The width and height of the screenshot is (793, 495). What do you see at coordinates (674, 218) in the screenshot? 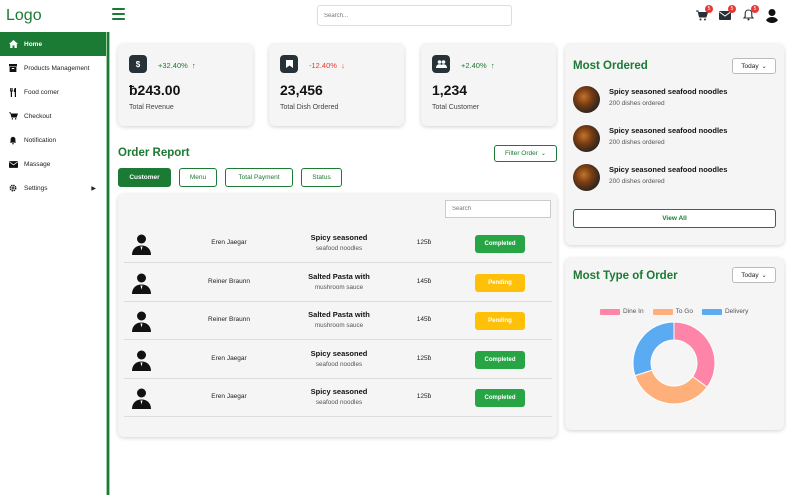
I see `view-all-button: View All` at bounding box center [674, 218].